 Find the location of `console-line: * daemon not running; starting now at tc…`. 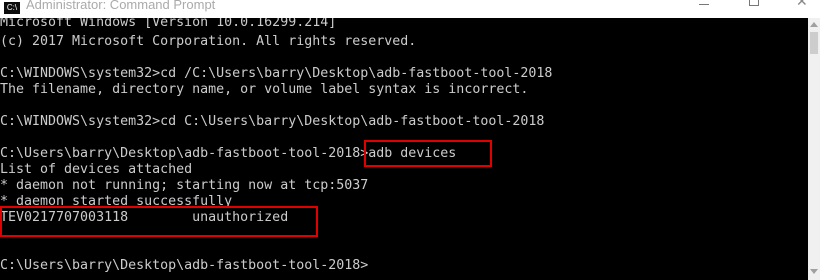

console-line: * daemon not running; starting now at tc… is located at coordinates (184, 185).